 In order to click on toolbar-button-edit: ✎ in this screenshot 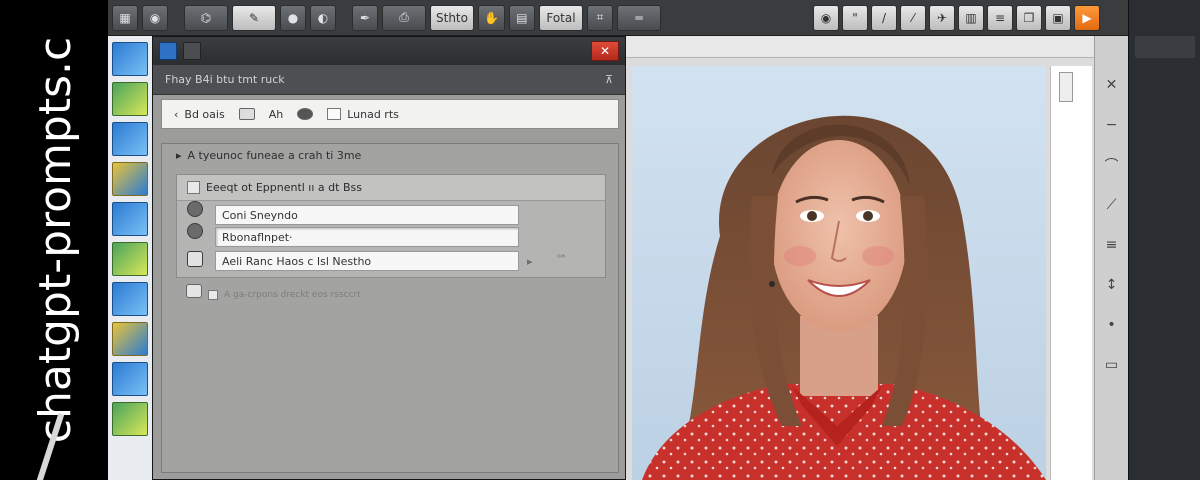, I will do `click(254, 17)`.